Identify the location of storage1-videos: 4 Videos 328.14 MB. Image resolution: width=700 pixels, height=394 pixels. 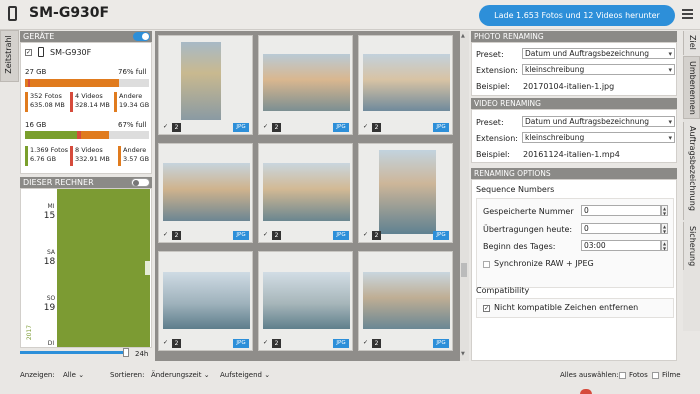
(90, 102).